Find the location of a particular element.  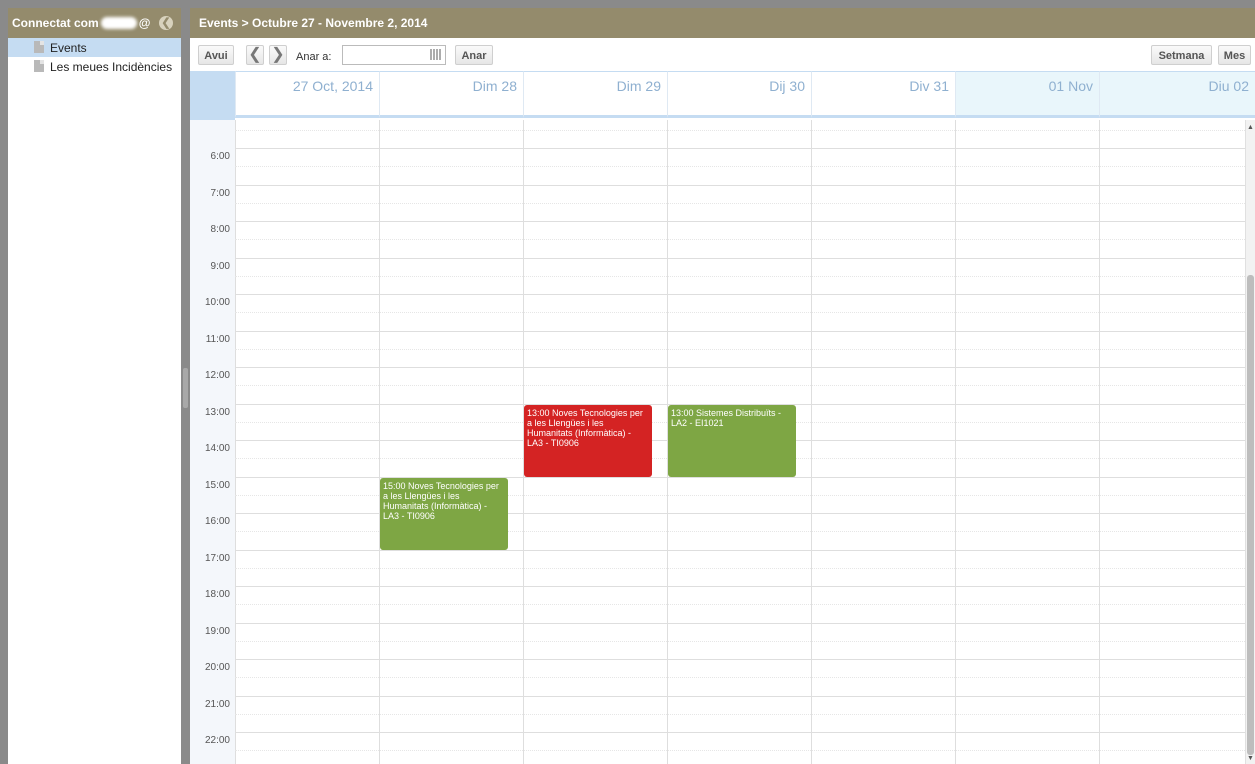

hour-label: 12:00 is located at coordinates (217, 375).